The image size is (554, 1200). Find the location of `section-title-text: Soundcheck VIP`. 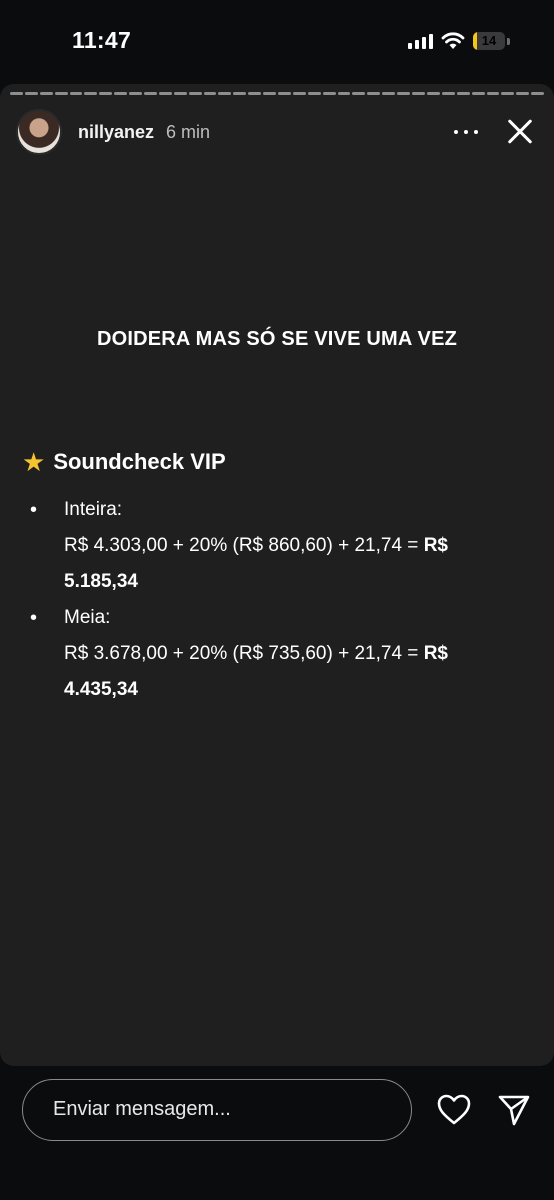

section-title-text: Soundcheck VIP is located at coordinates (139, 461).